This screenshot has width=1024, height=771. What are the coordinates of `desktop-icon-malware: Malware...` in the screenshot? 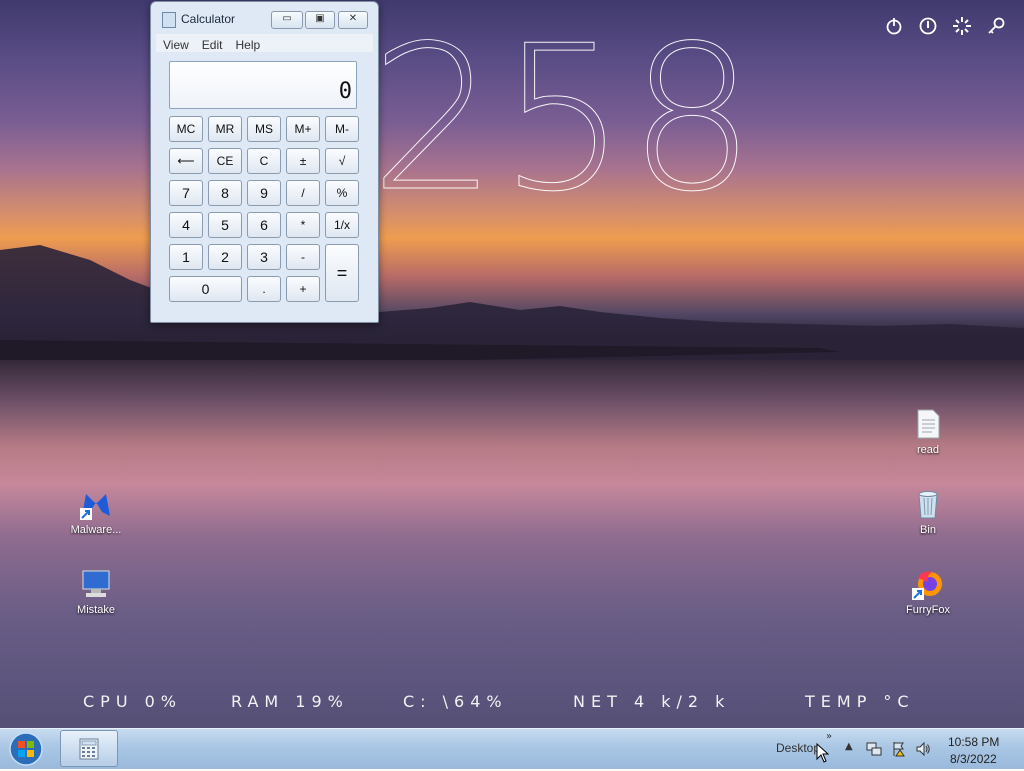 It's located at (96, 512).